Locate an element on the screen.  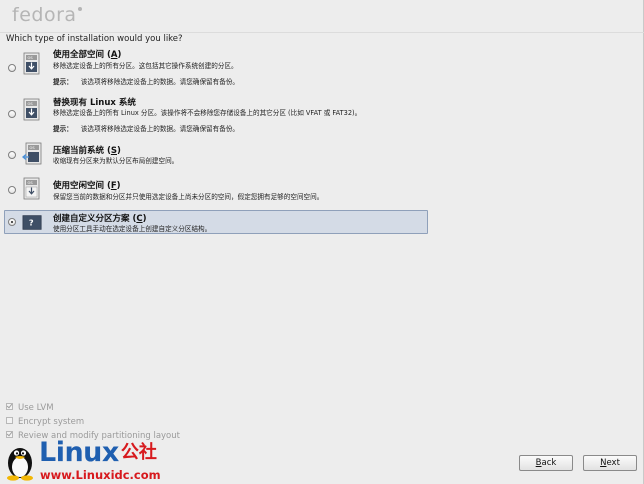
encrypt-system-checkbox: Encrypt system is located at coordinates (45, 422).